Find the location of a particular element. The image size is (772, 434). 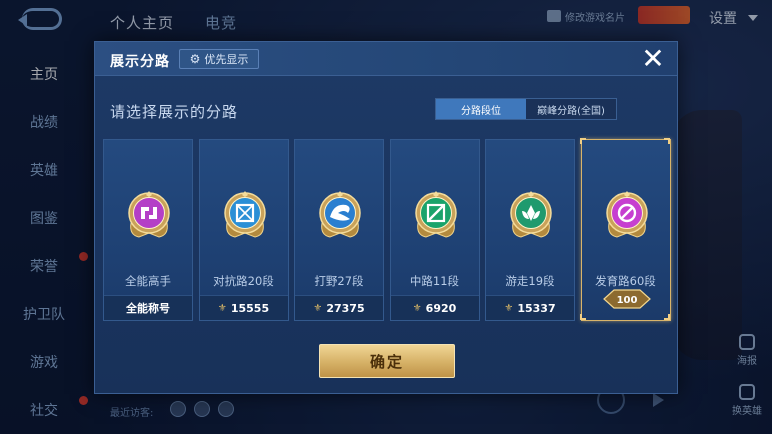

dialog-subtitle: 请选择展示的分路 is located at coordinates (174, 112).